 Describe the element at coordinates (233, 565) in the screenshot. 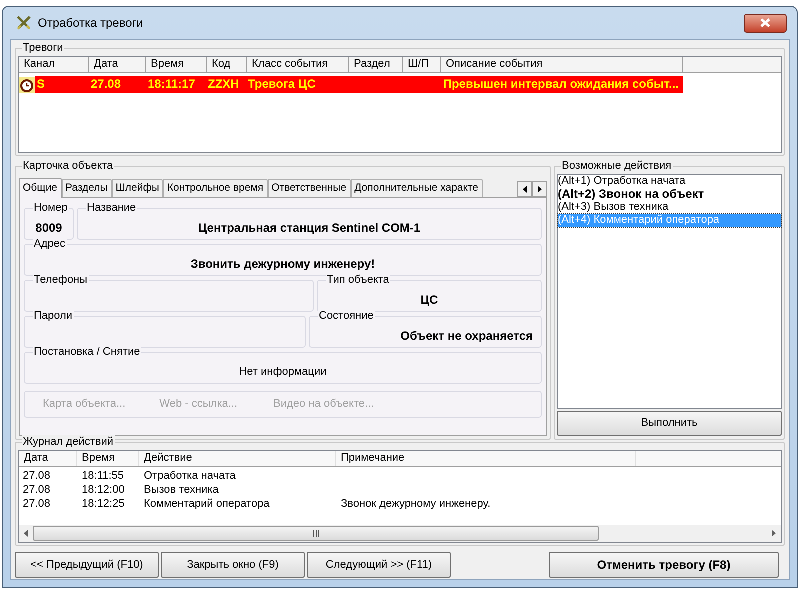

I see `dialog-button: Закрыть окно (F9)` at that location.